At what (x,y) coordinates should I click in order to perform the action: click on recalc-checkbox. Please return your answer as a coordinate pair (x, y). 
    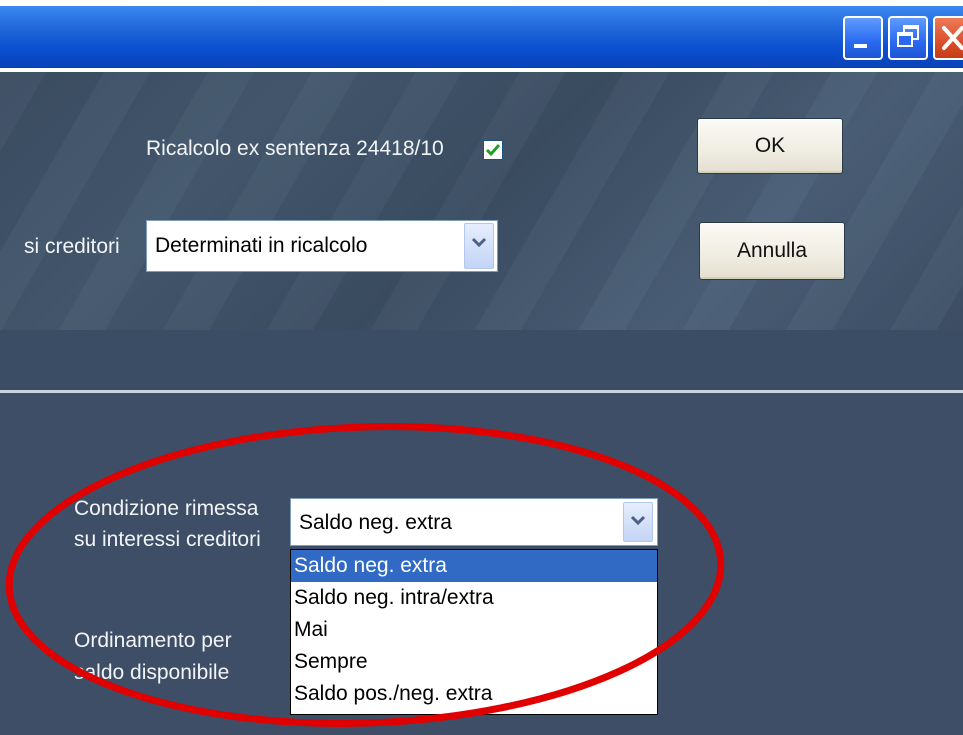
    Looking at the image, I should click on (493, 150).